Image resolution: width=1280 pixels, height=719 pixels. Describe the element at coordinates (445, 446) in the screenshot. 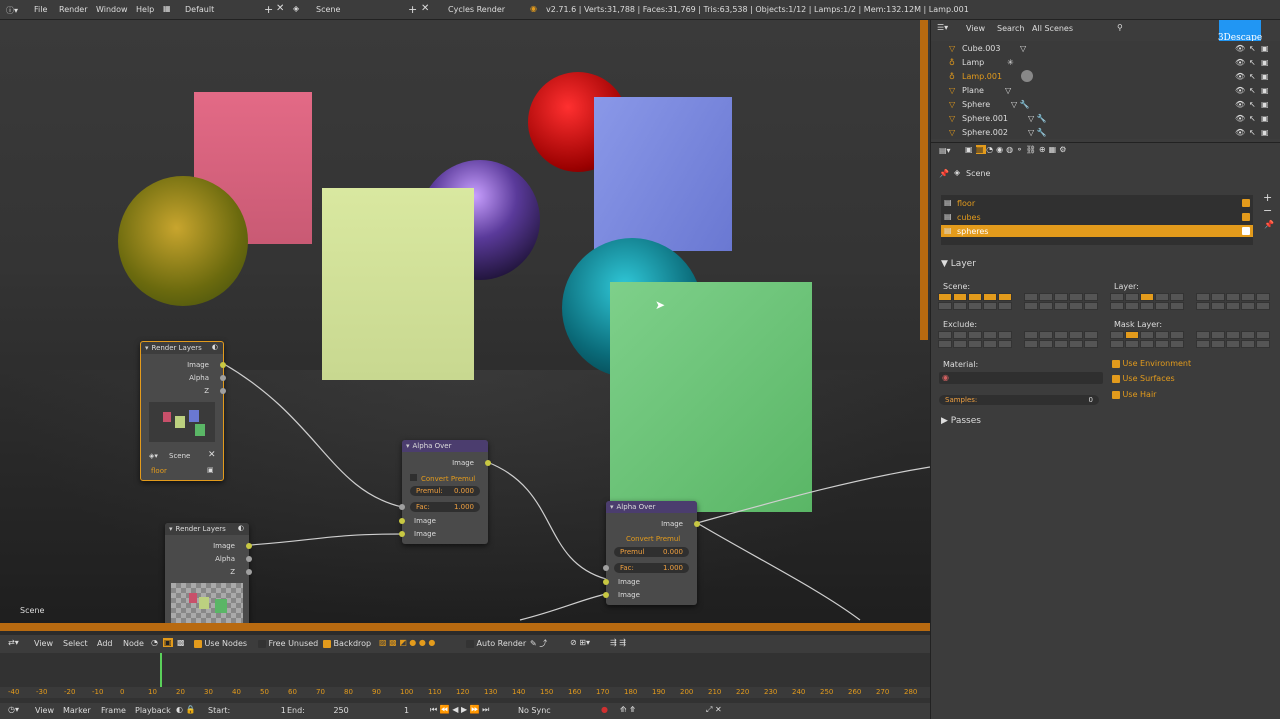

I see `node-header: ▾ Alpha Over` at that location.